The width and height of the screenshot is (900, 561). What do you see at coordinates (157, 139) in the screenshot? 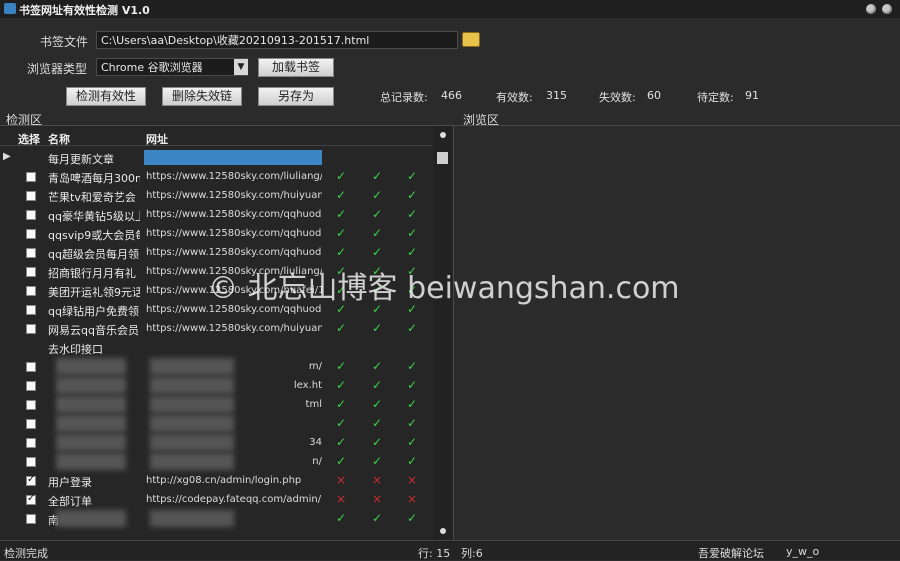
I see `header-url: 网址` at bounding box center [157, 139].